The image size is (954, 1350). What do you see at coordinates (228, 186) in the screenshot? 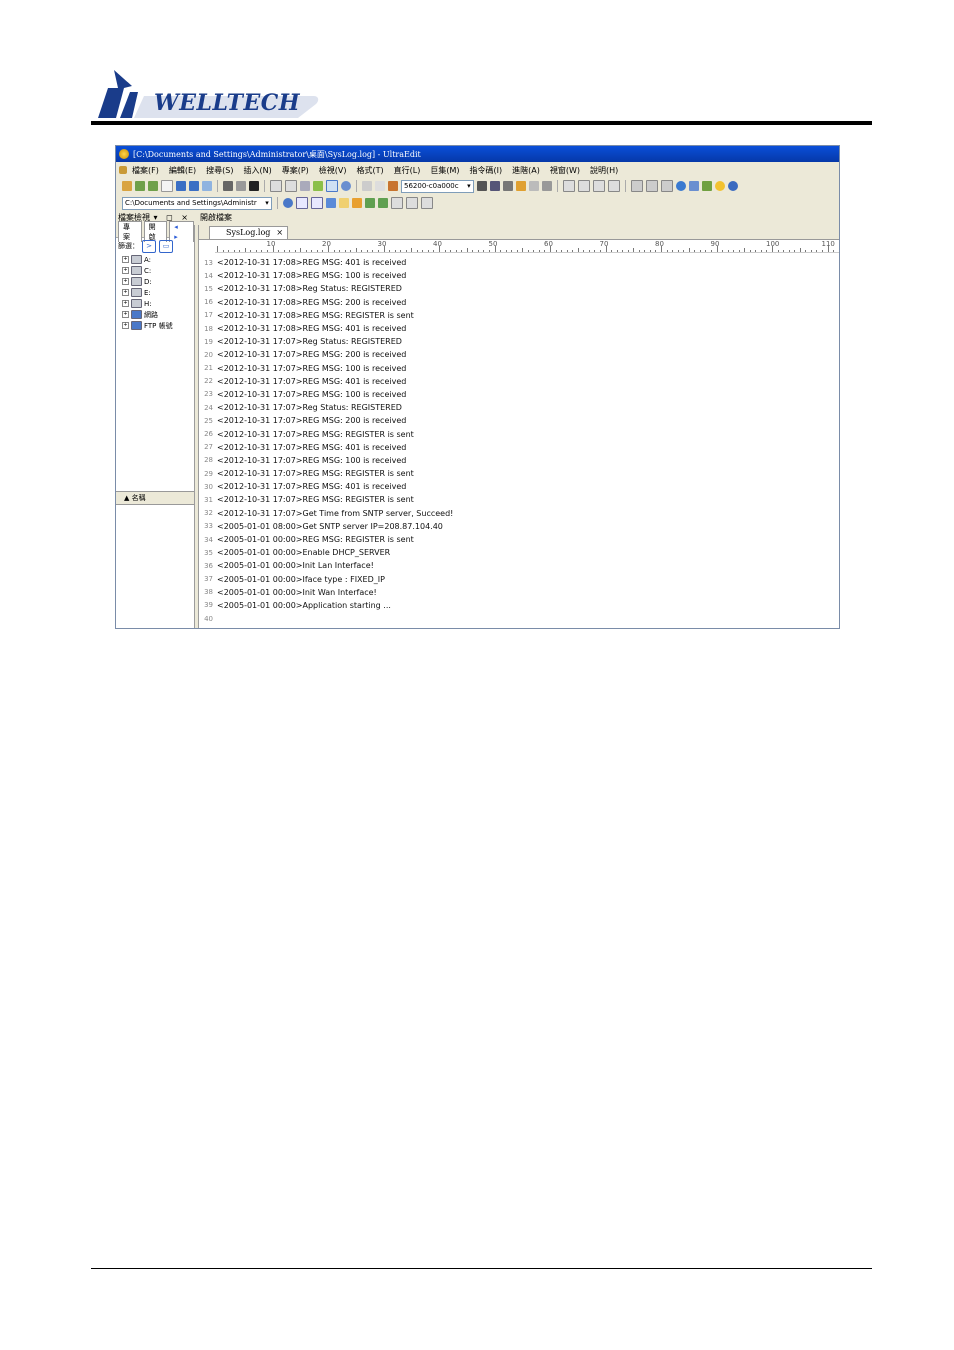
I see `print-icon` at bounding box center [228, 186].